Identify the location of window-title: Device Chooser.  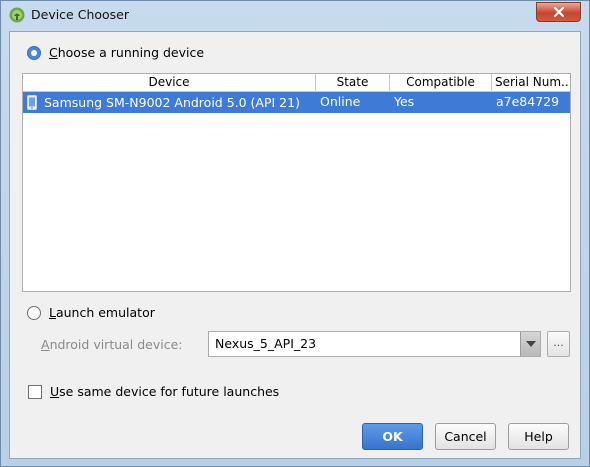
(80, 14).